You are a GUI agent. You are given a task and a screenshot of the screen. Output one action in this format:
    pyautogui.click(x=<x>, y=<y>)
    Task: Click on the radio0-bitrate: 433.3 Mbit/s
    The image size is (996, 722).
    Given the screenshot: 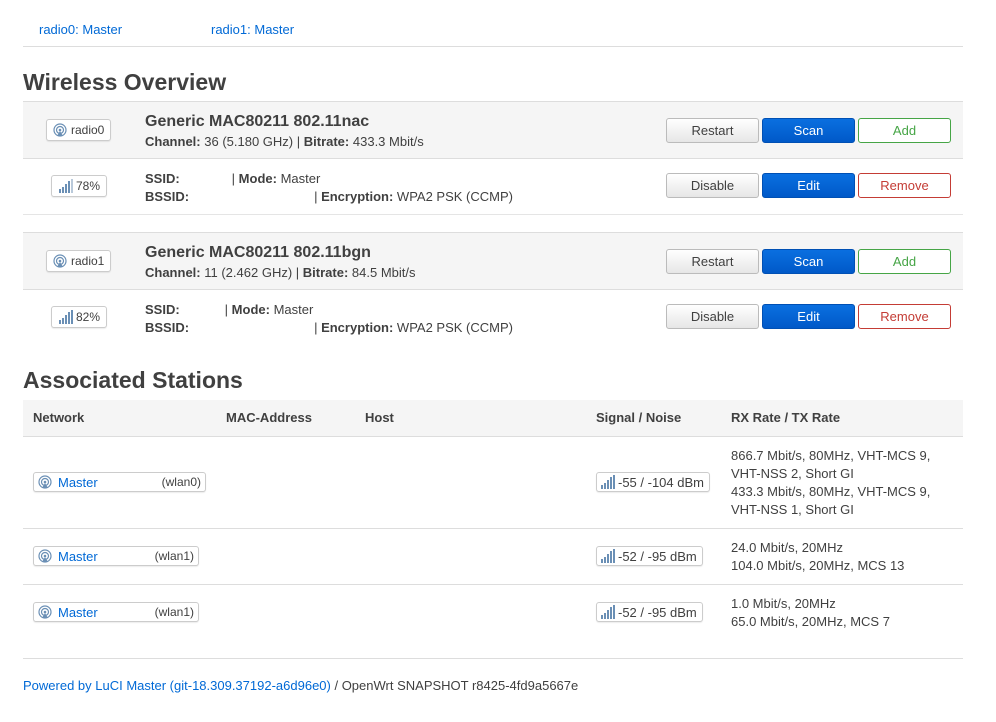 What is the action you would take?
    pyautogui.click(x=388, y=141)
    